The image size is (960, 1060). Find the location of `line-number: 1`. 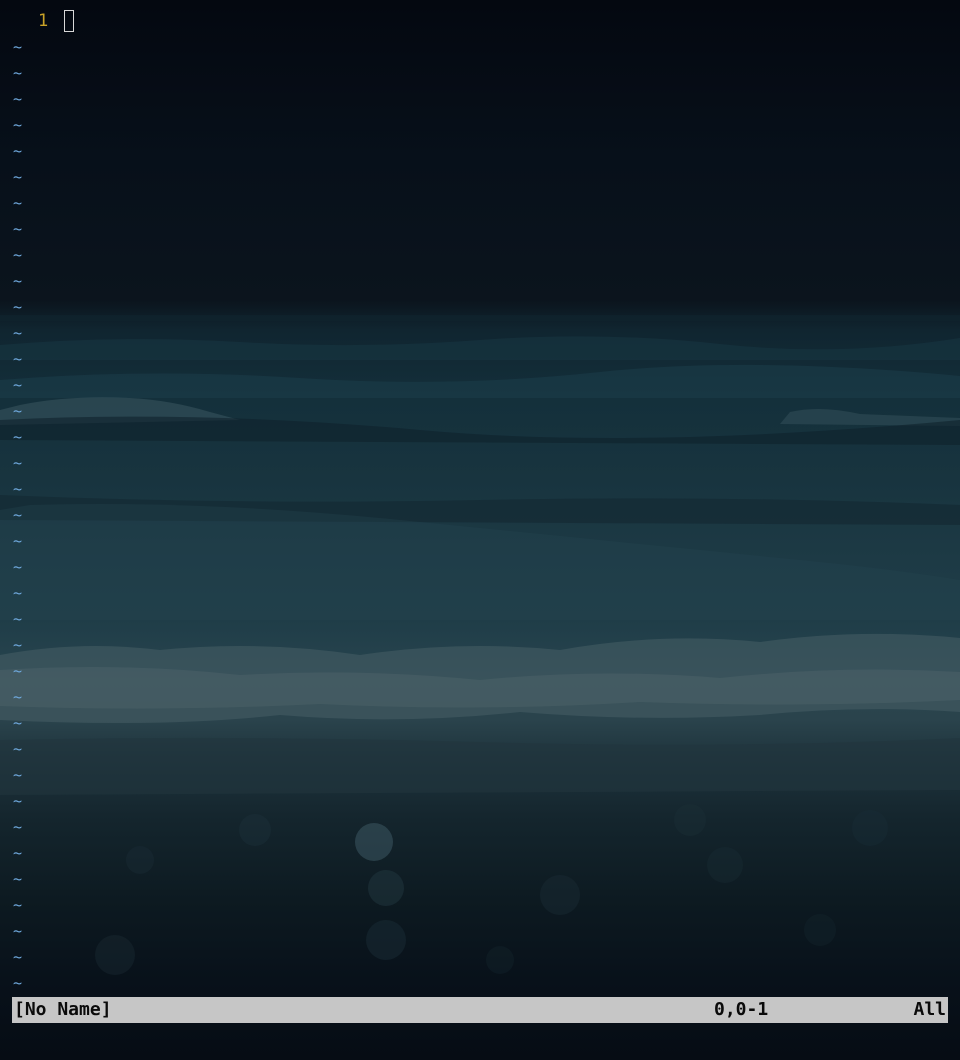

line-number: 1 is located at coordinates (43, 21).